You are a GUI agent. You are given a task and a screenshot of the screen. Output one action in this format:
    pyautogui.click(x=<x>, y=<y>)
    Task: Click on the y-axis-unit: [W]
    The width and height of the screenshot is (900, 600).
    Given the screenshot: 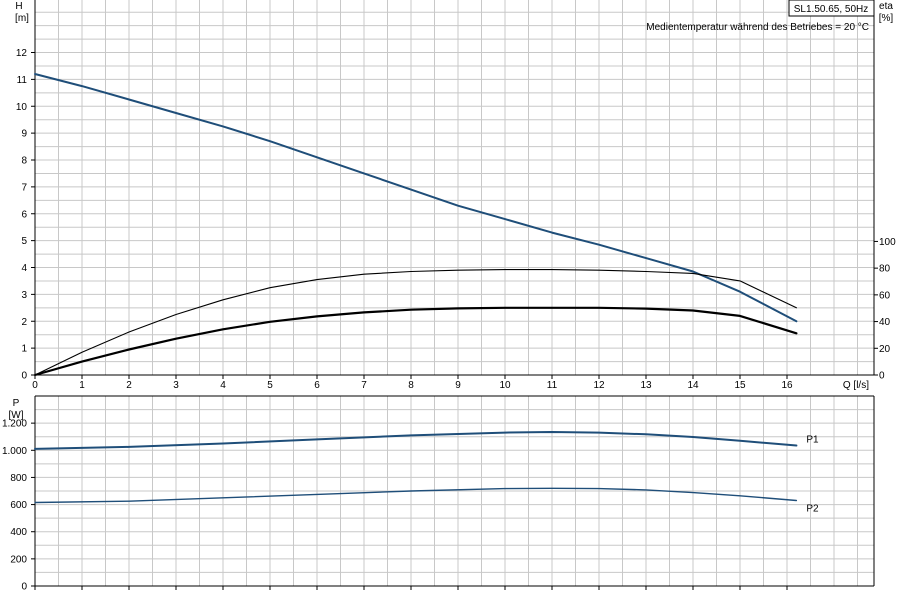 What is the action you would take?
    pyautogui.click(x=16, y=415)
    